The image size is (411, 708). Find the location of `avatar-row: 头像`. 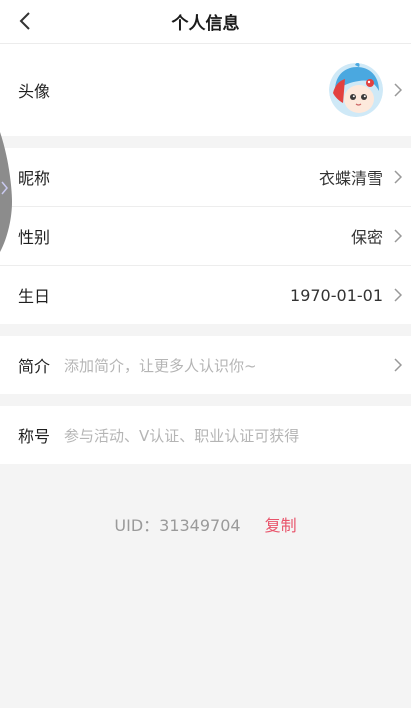

avatar-row: 头像 is located at coordinates (205, 90).